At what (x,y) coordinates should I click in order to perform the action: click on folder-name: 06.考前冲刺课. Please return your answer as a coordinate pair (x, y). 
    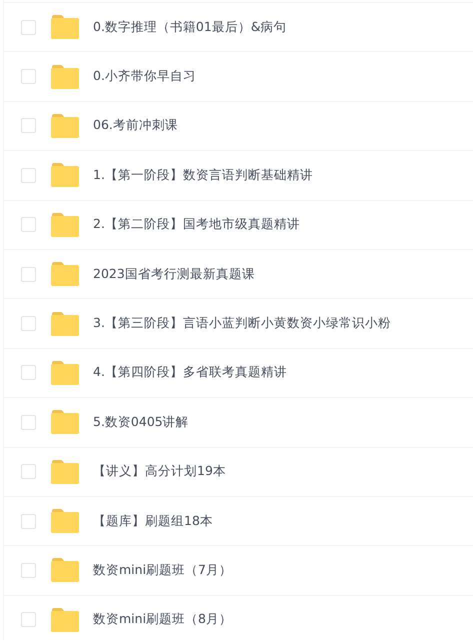
    Looking at the image, I should click on (135, 125).